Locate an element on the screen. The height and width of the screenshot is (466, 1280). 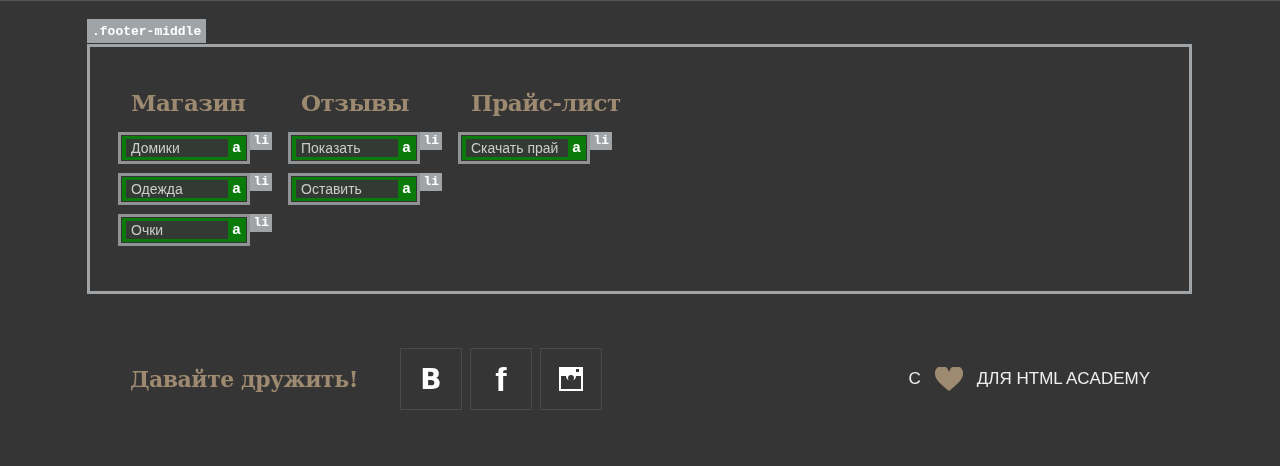
camera-icon is located at coordinates (571, 379).